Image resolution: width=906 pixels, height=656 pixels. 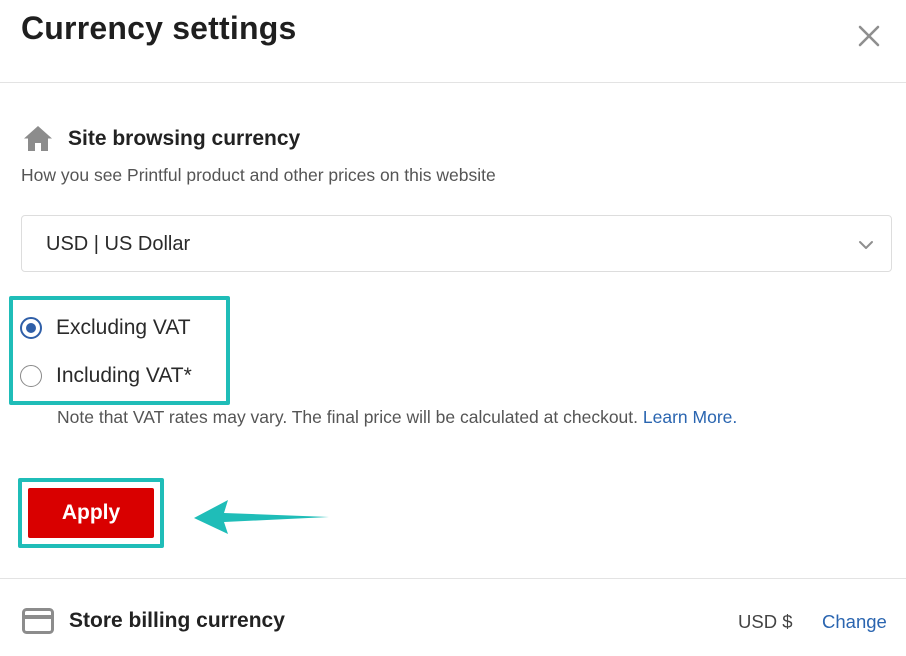 What do you see at coordinates (177, 620) in the screenshot?
I see `store-billing-title: Store billing currency` at bounding box center [177, 620].